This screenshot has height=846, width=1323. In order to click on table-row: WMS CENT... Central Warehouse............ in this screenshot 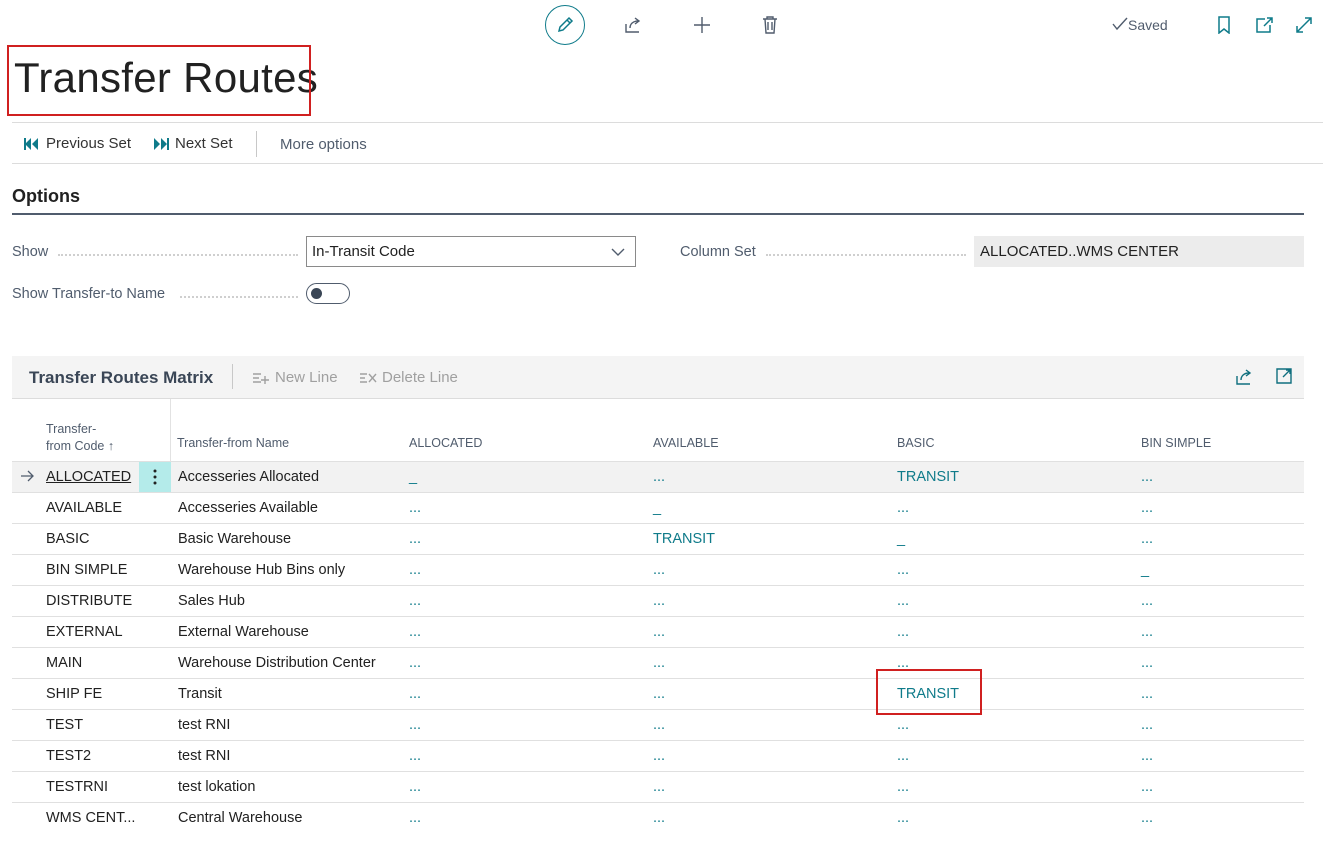, I will do `click(658, 817)`.